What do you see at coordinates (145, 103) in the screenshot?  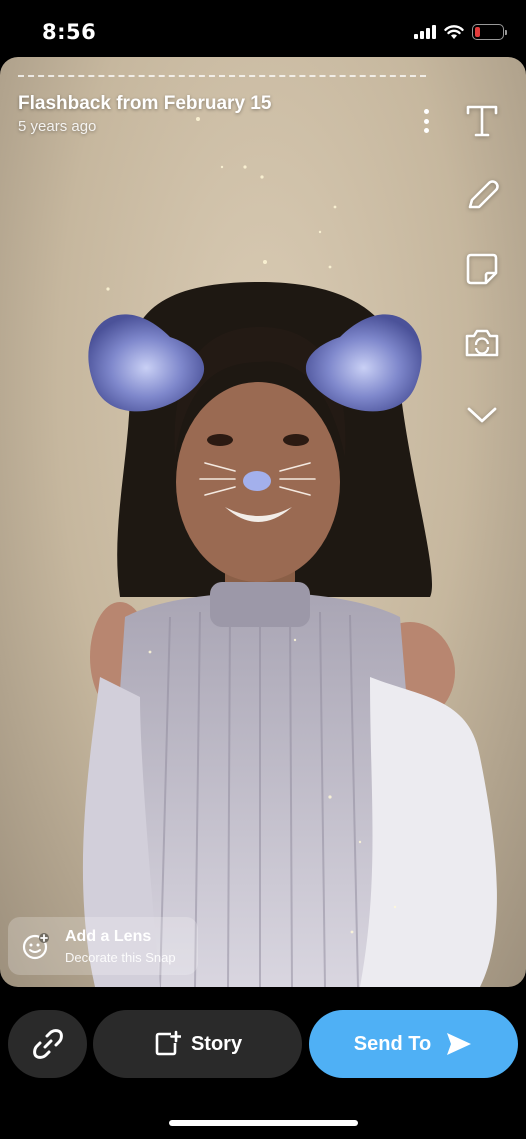 I see `flashback-title: Flashback from February 15` at bounding box center [145, 103].